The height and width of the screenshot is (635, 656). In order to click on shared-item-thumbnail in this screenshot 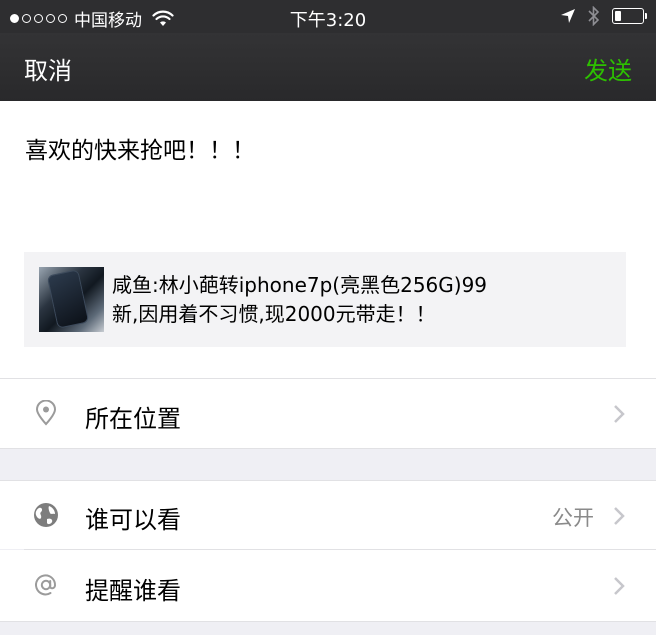, I will do `click(71, 299)`.